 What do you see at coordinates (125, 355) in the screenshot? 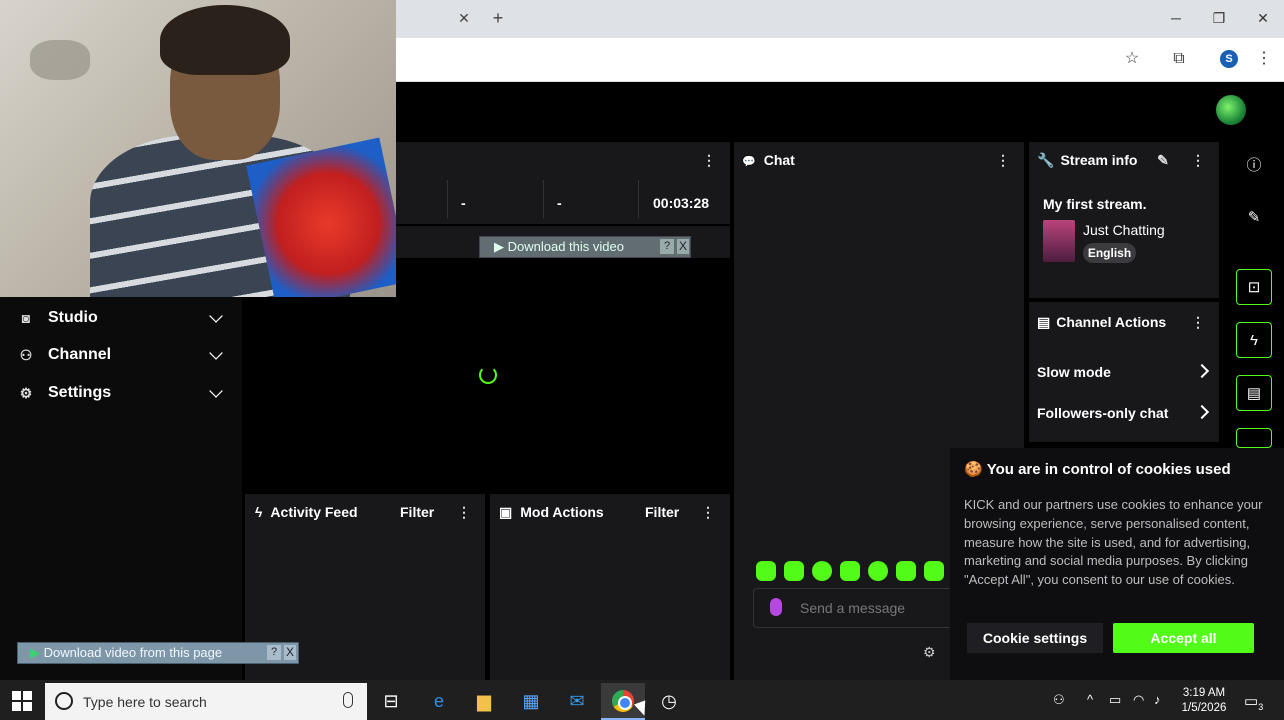
I see `sidebar-item-channel: ⚇ Channel` at bounding box center [125, 355].